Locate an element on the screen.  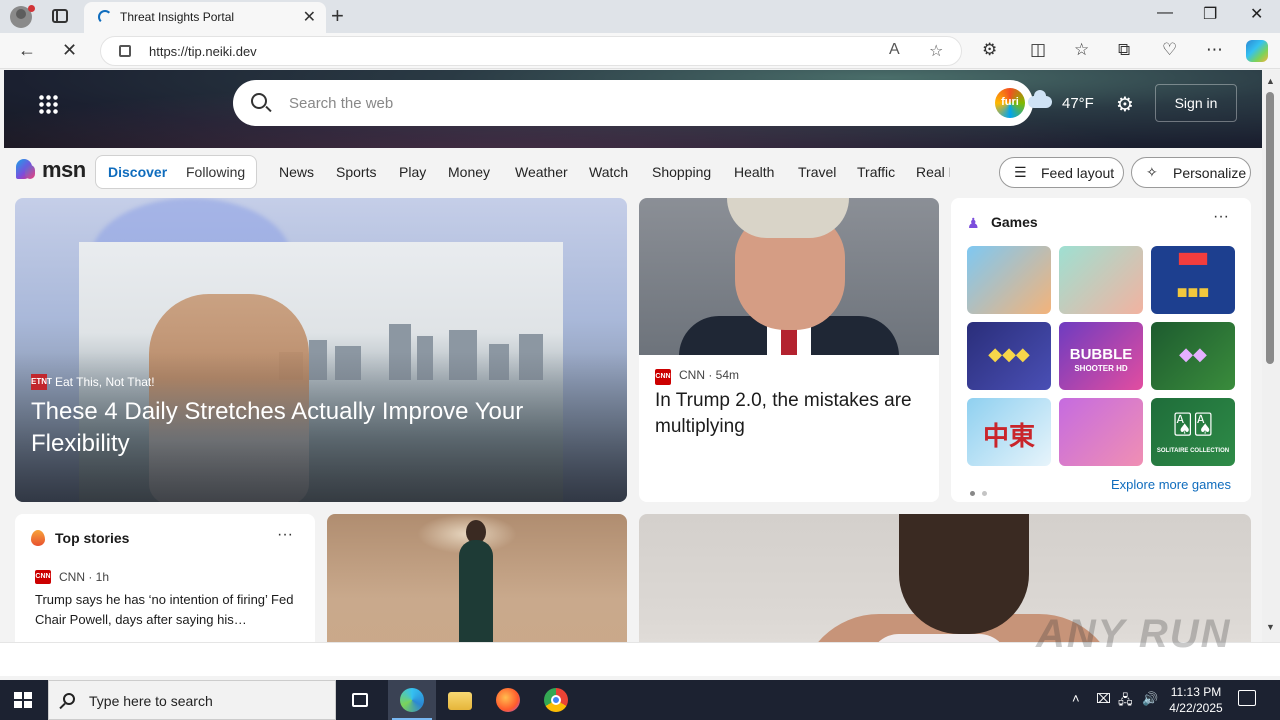
solitaire-title: SOLITAIRE COLLECTION is located at coordinates (1193, 451).